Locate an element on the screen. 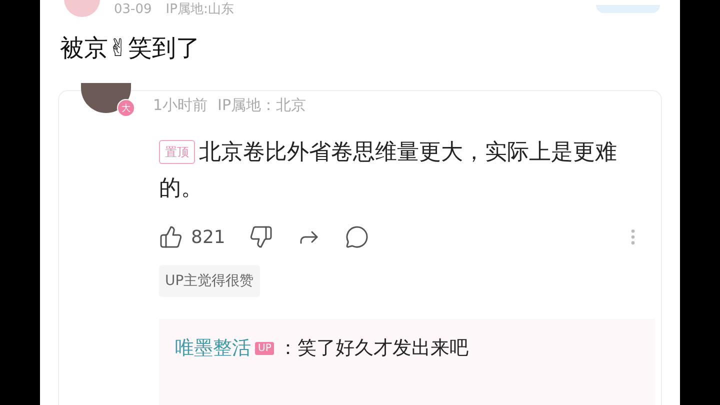 The height and width of the screenshot is (405, 720). post-text: 被京✌笑到了 is located at coordinates (130, 48).